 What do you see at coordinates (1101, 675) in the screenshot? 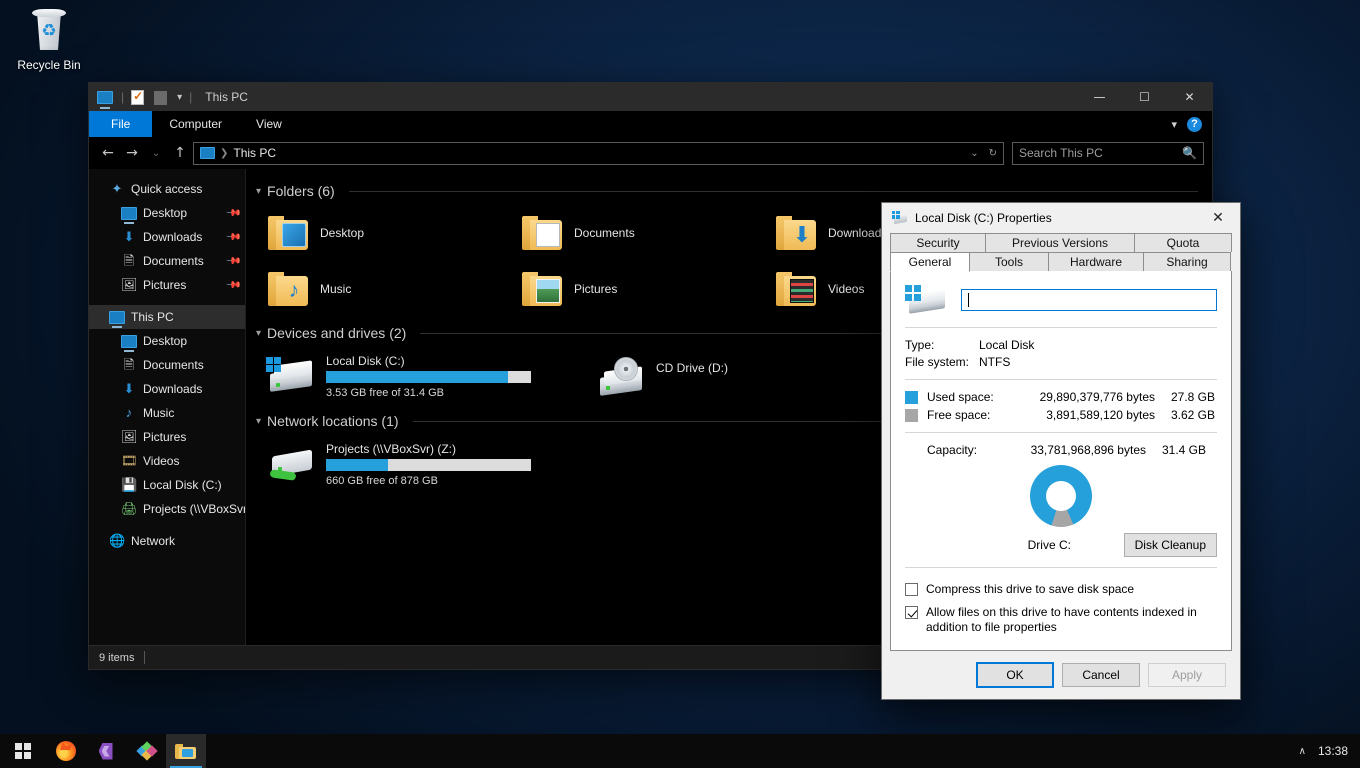
I see `cancel-button: Cancel` at bounding box center [1101, 675].